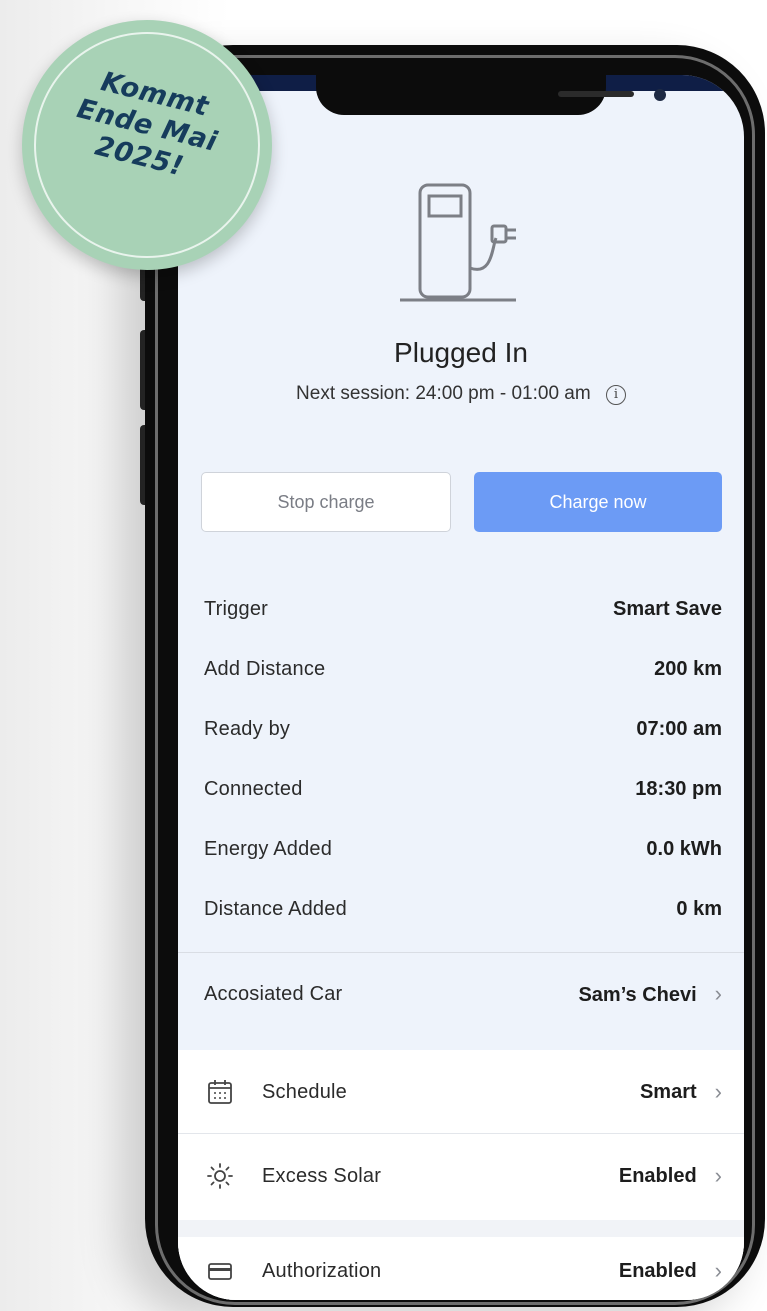  What do you see at coordinates (463, 909) in the screenshot?
I see `detail-row-distance-added: Distance Added 0 km` at bounding box center [463, 909].